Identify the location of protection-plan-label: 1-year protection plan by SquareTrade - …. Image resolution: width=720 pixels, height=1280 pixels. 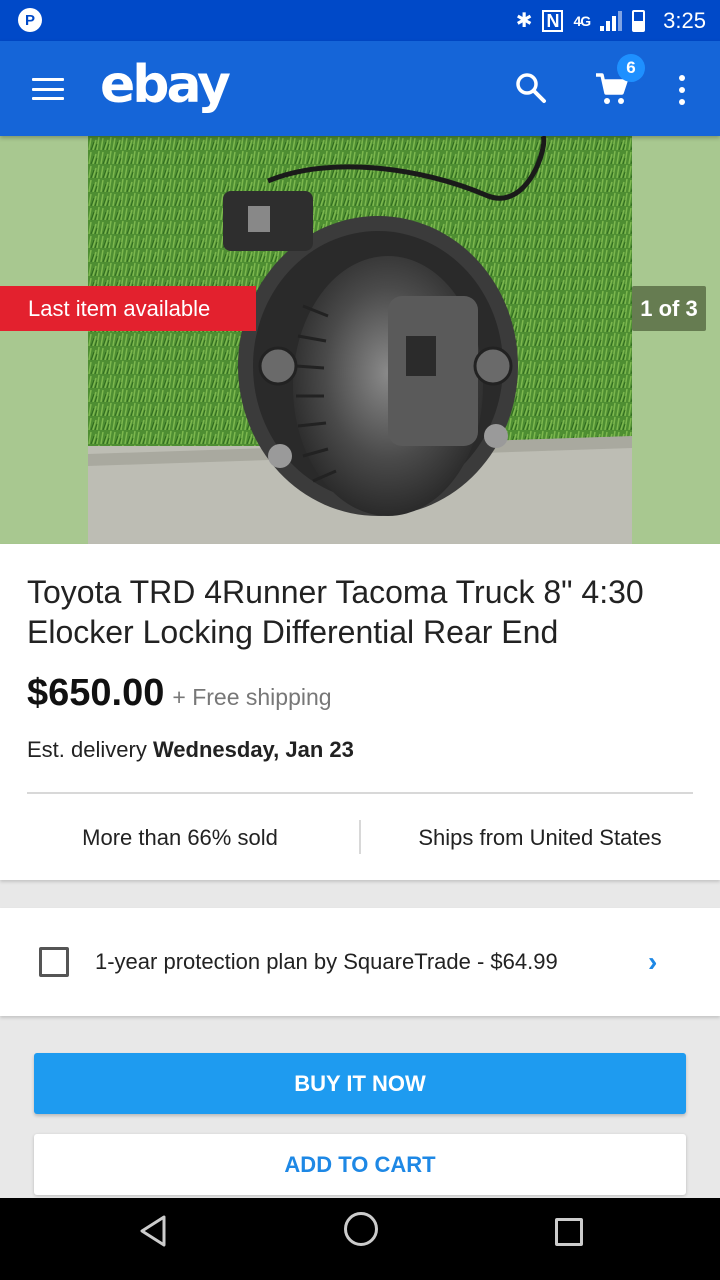
(326, 962).